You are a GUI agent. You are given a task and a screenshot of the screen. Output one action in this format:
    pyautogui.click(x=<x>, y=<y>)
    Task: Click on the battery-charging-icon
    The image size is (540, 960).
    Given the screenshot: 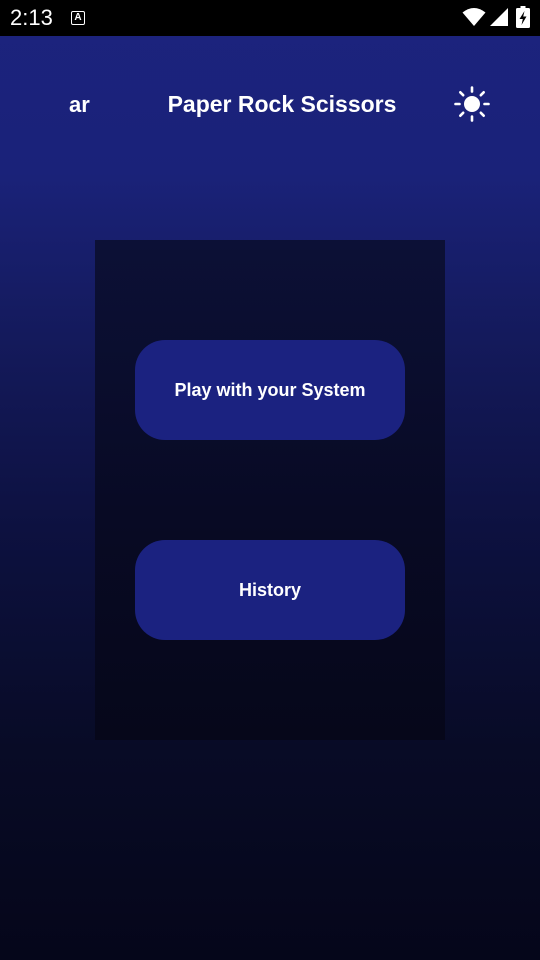 What is the action you would take?
    pyautogui.click(x=523, y=17)
    